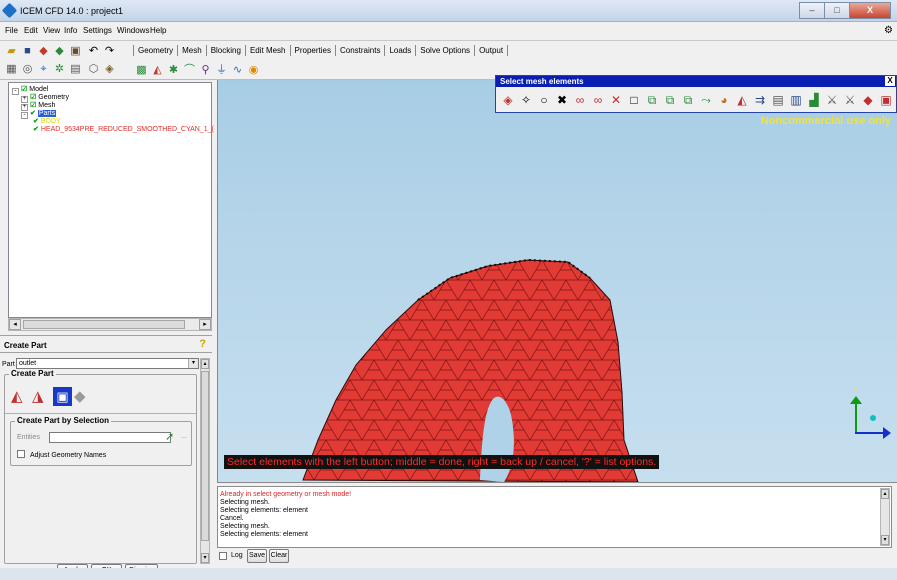  I want to click on select-layer-icon: ▥, so click(796, 100).